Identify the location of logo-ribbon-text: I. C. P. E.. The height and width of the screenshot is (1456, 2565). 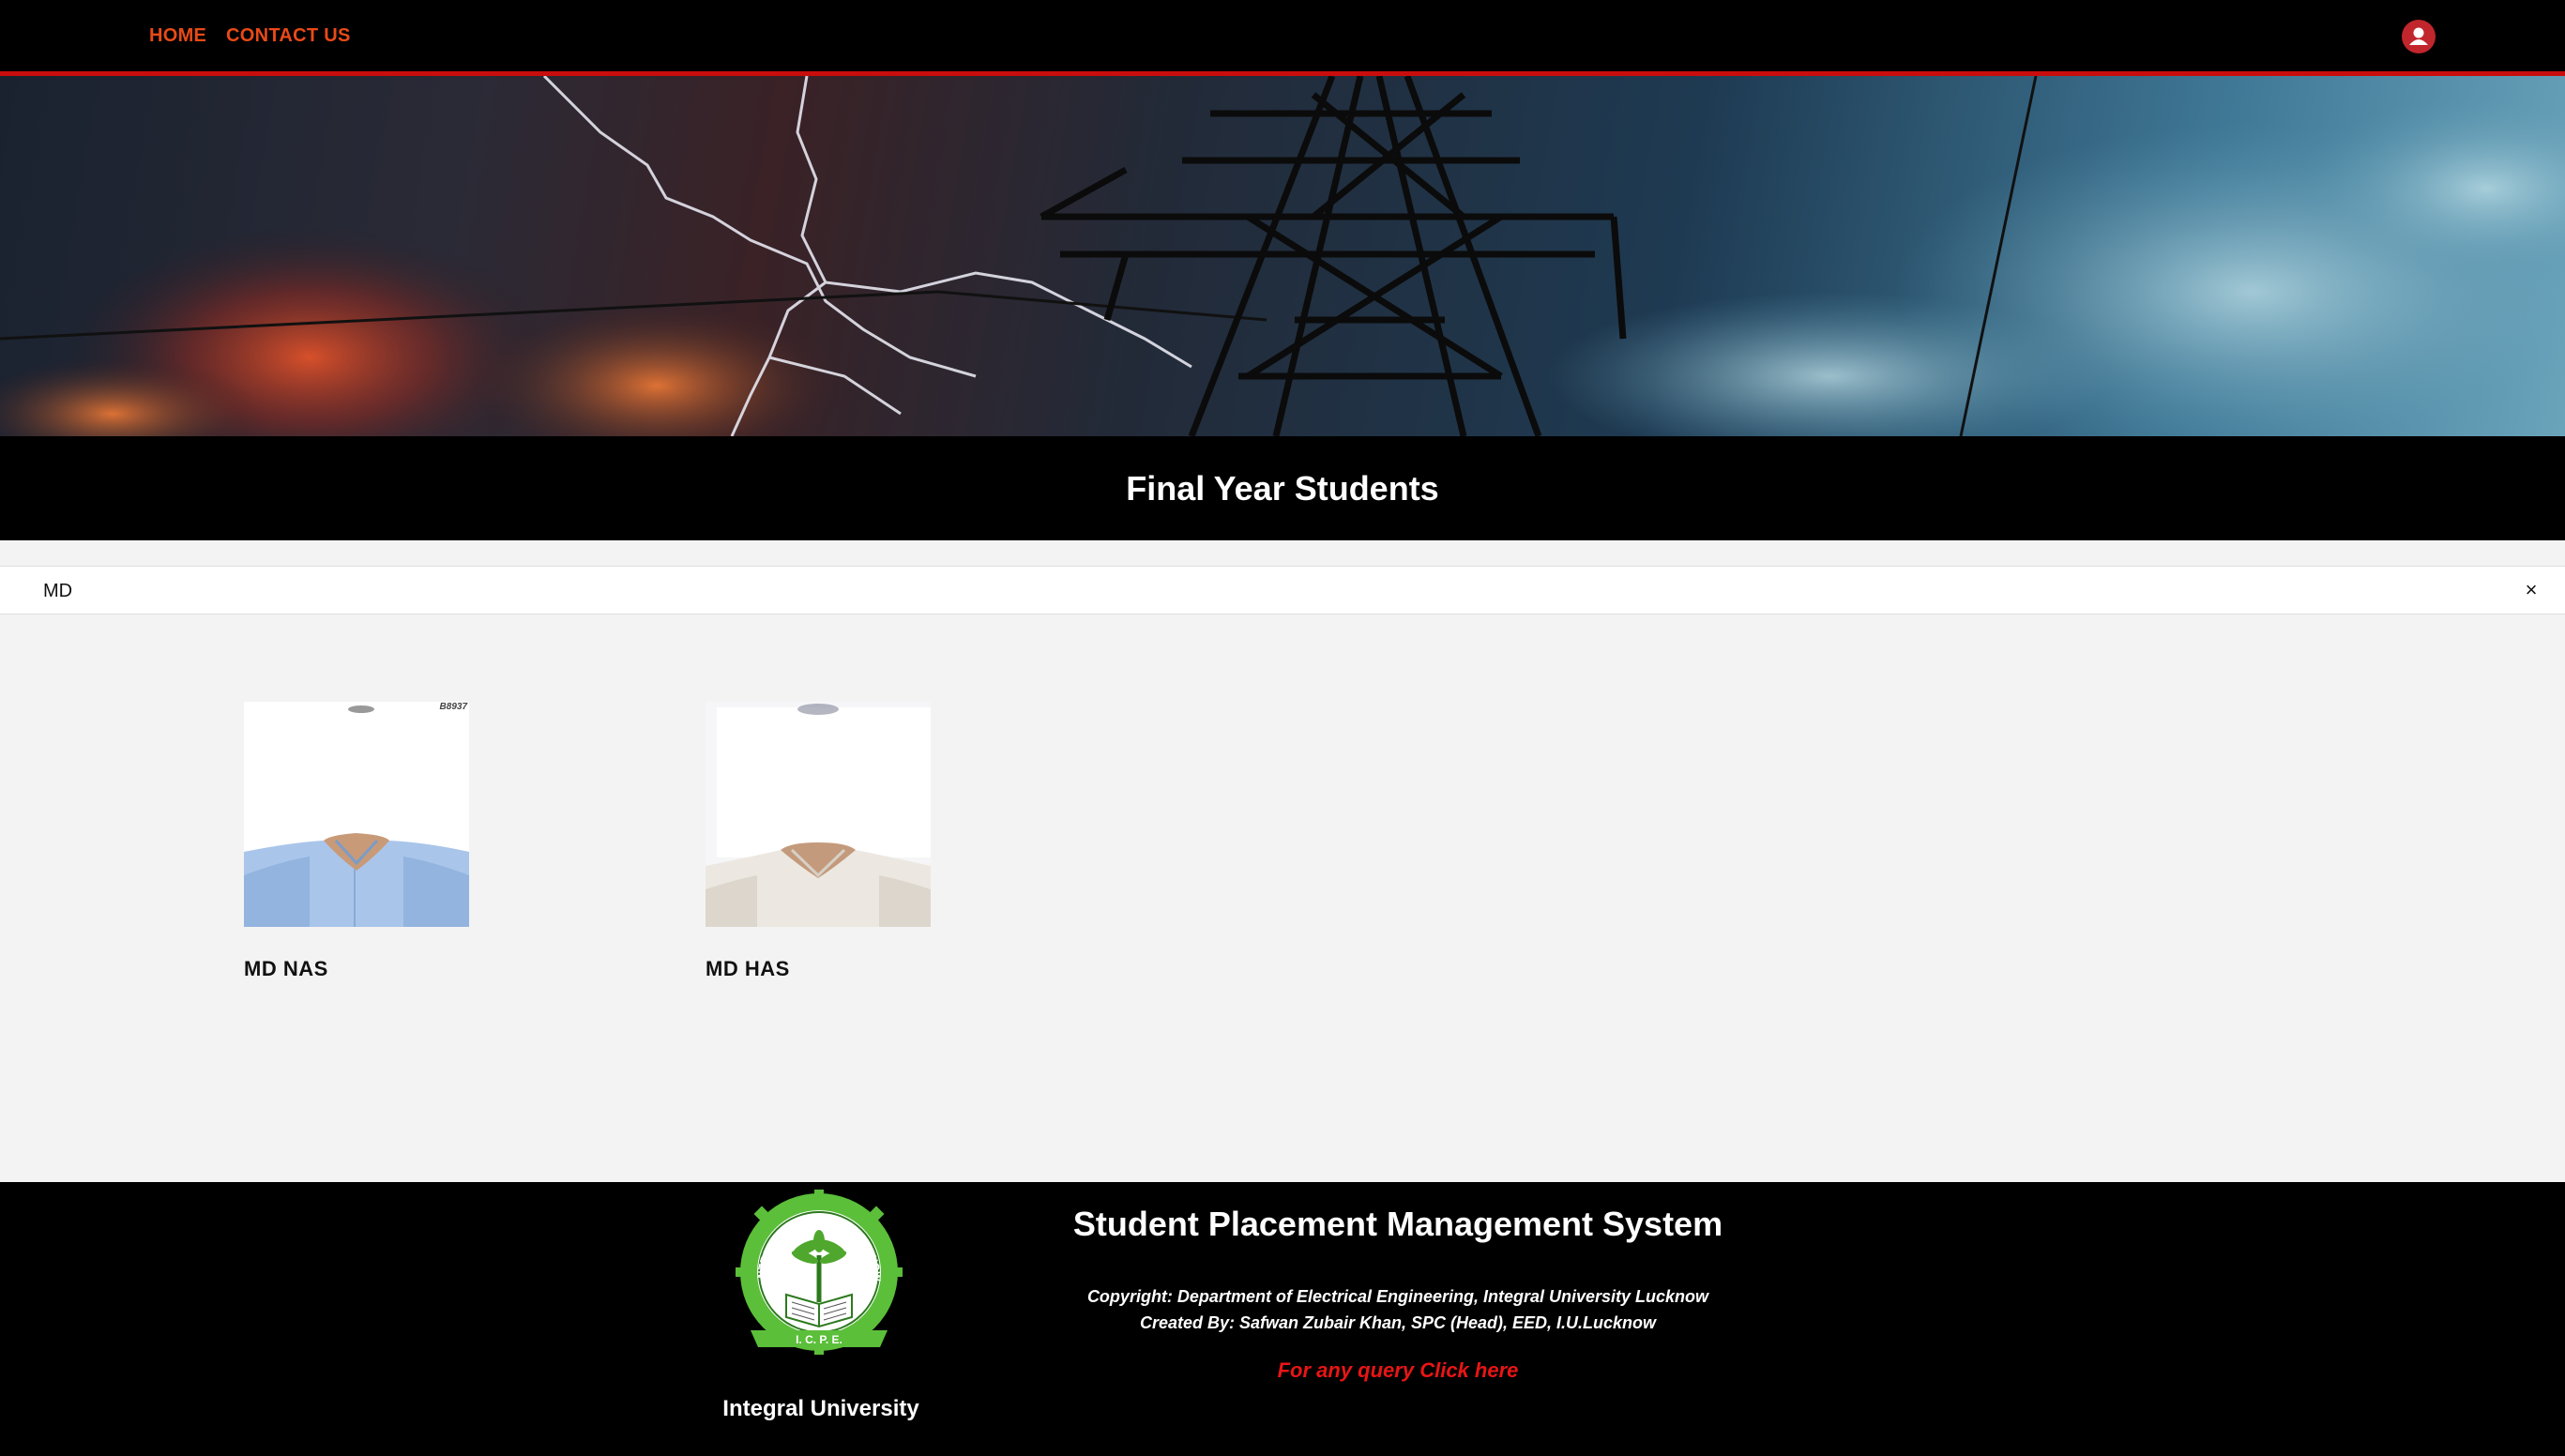
(819, 1339).